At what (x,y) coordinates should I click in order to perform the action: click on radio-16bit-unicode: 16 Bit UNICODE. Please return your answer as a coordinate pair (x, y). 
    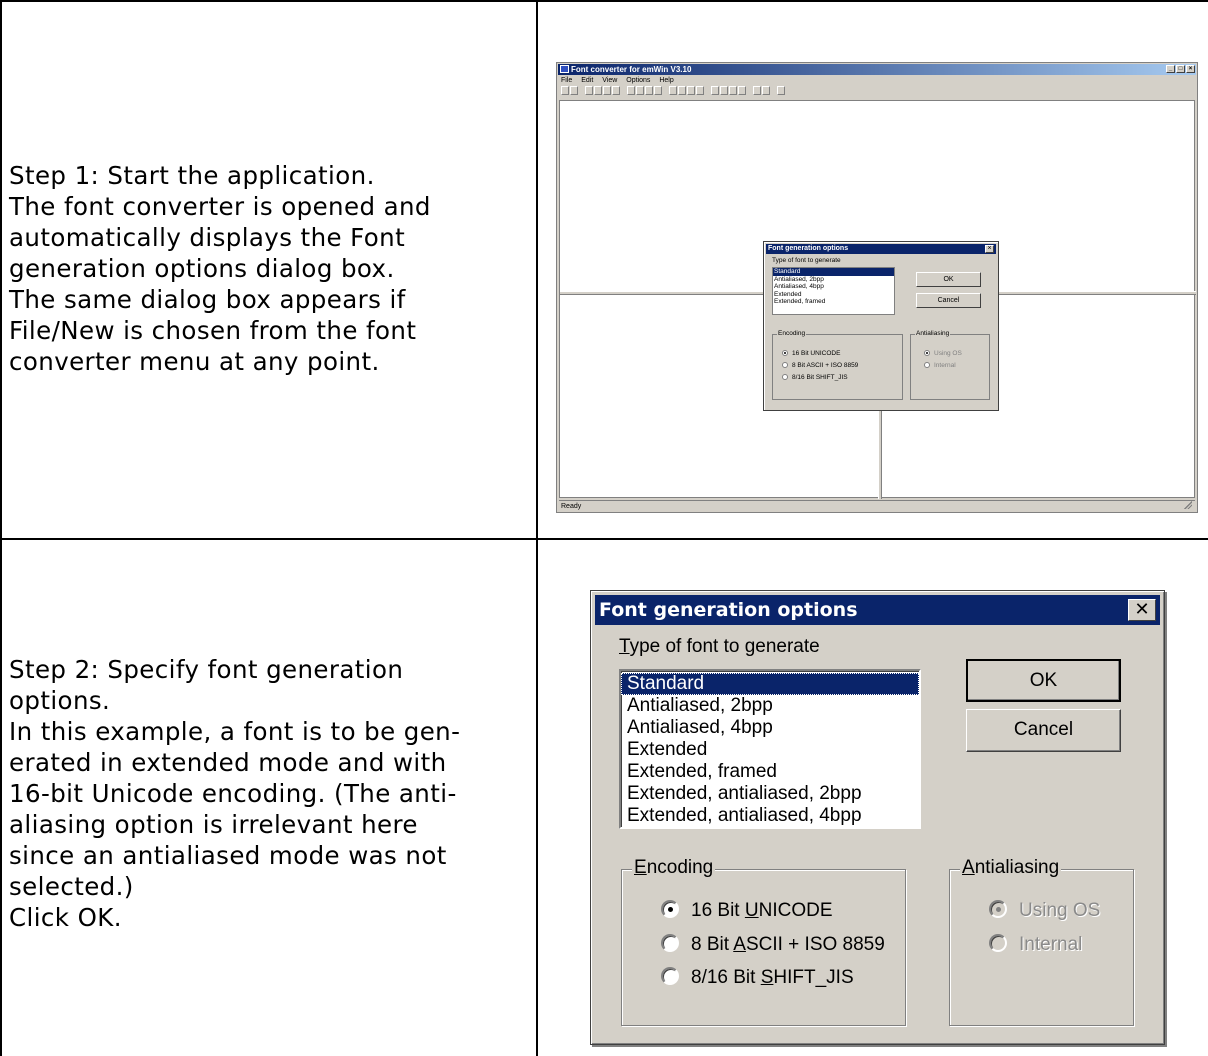
    Looking at the image, I should click on (747, 911).